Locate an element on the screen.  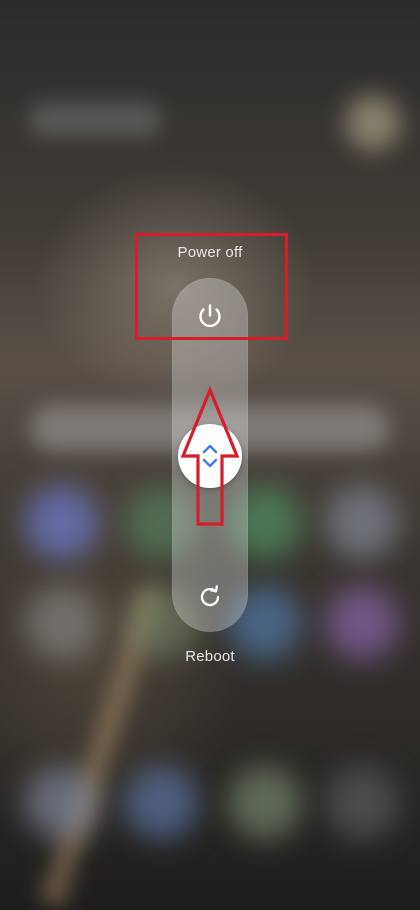
swipe-up-arrow-annotation is located at coordinates (210, 456).